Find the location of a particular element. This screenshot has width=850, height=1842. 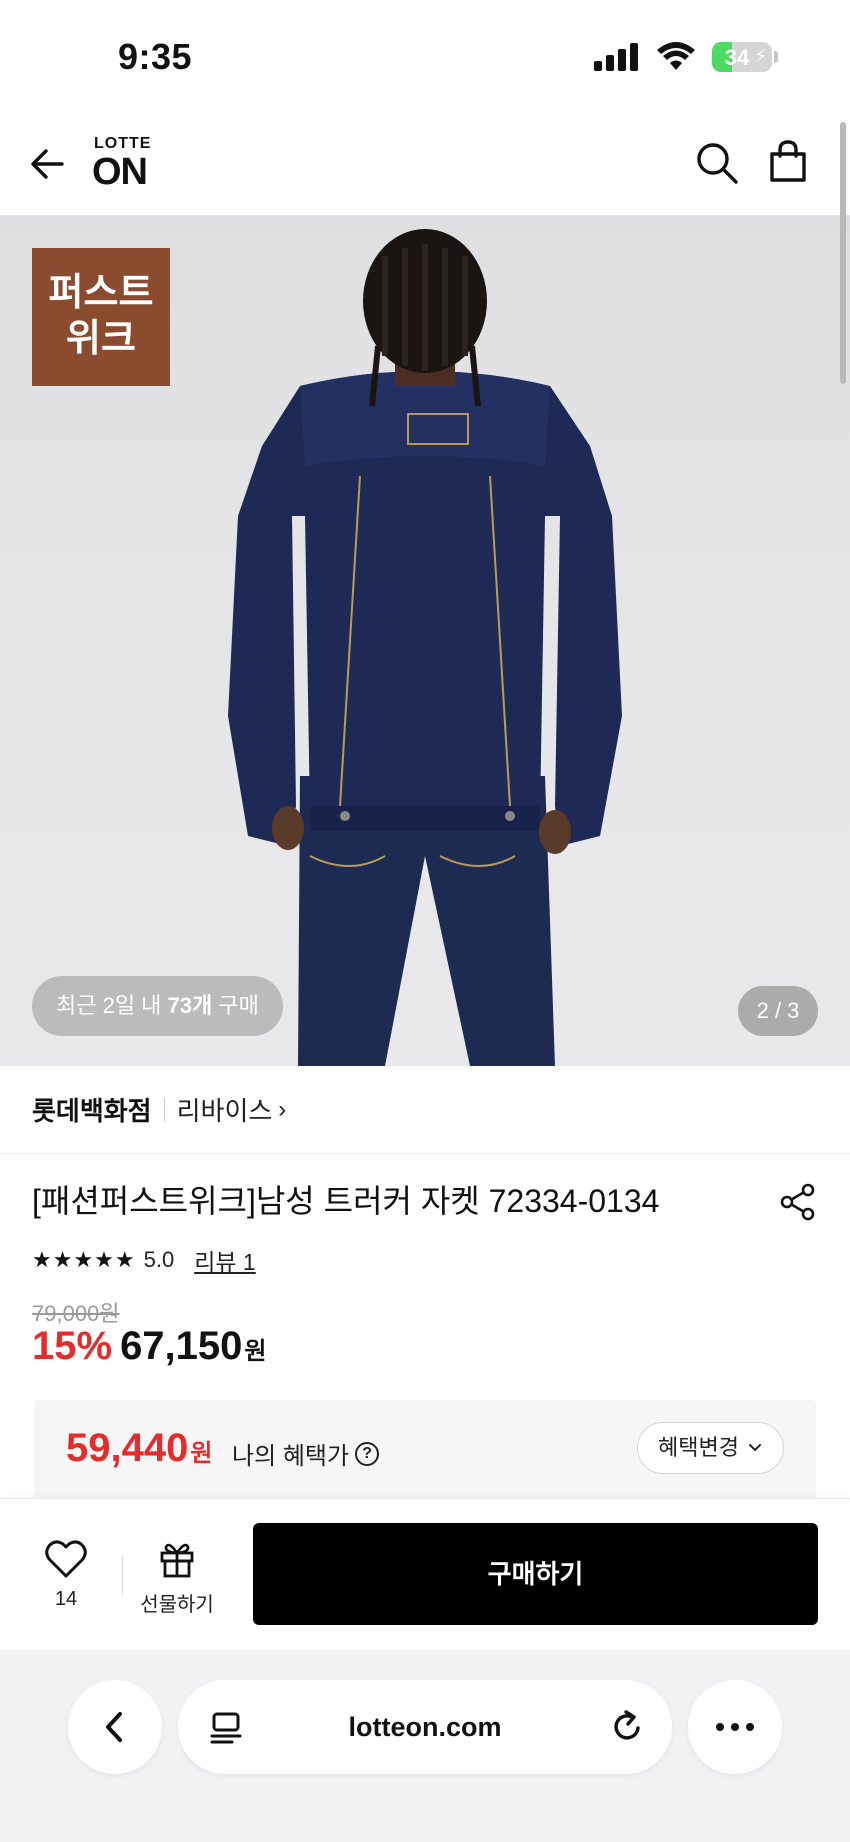

buy-button: 구매하기 is located at coordinates (535, 1574).